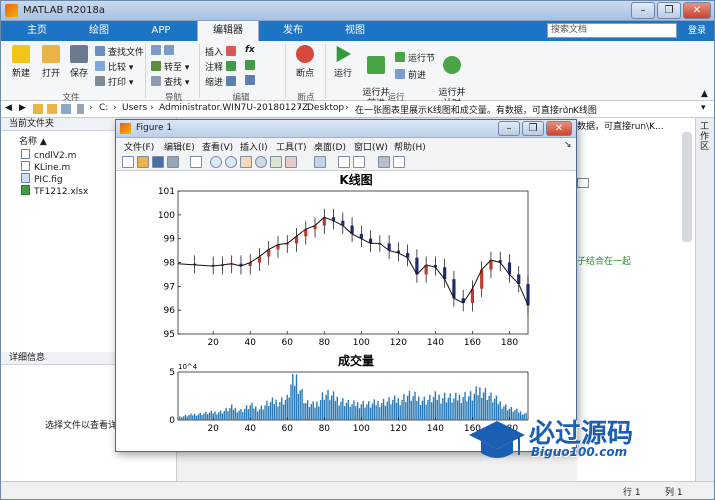 The height and width of the screenshot is (500, 715). Describe the element at coordinates (305, 62) in the screenshot. I see `breakpoints-button: 断点` at that location.